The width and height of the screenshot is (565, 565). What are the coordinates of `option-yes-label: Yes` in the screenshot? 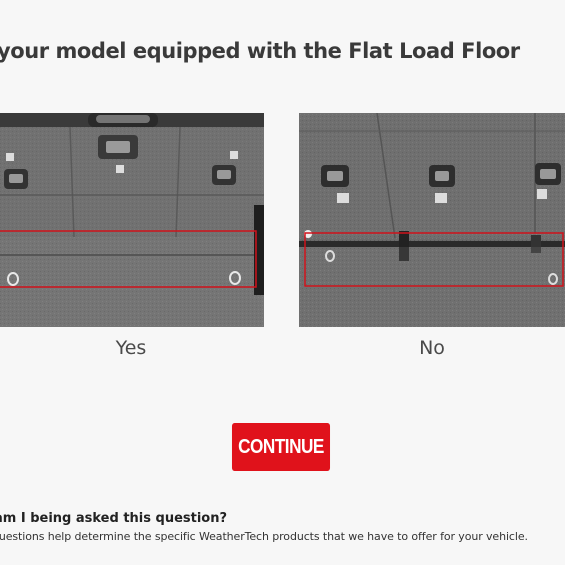 It's located at (131, 348).